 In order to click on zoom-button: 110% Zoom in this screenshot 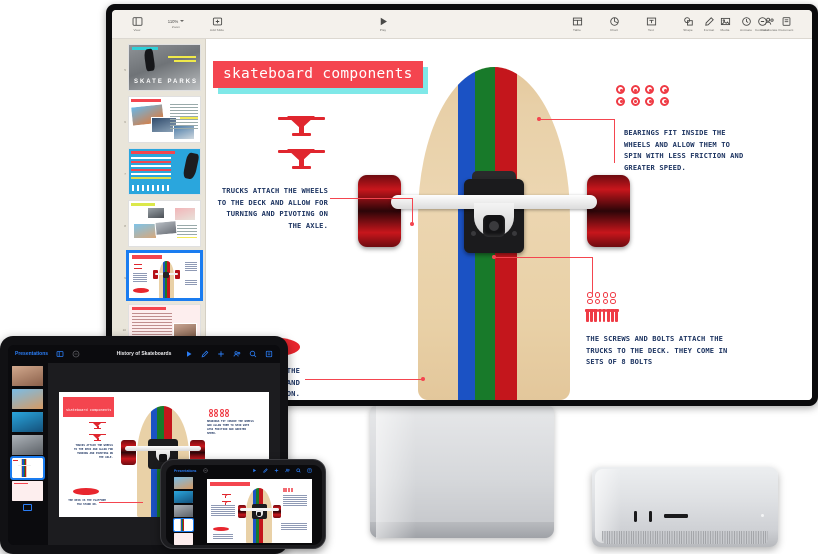, I will do `click(176, 24)`.